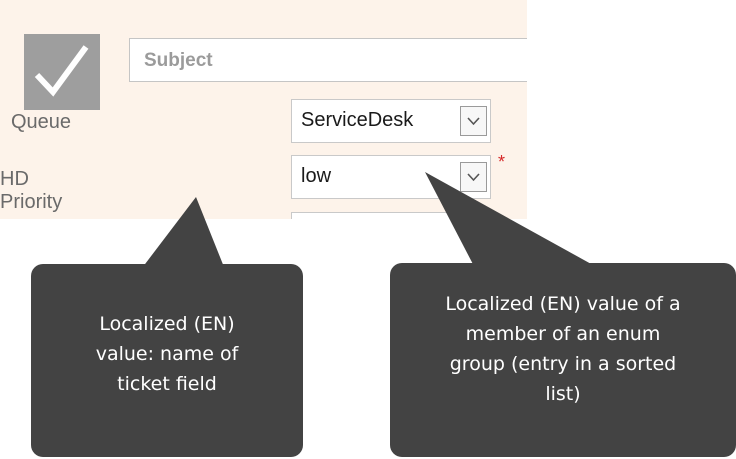 The height and width of the screenshot is (459, 736). What do you see at coordinates (182, 234) in the screenshot?
I see `left-callout-pointer` at bounding box center [182, 234].